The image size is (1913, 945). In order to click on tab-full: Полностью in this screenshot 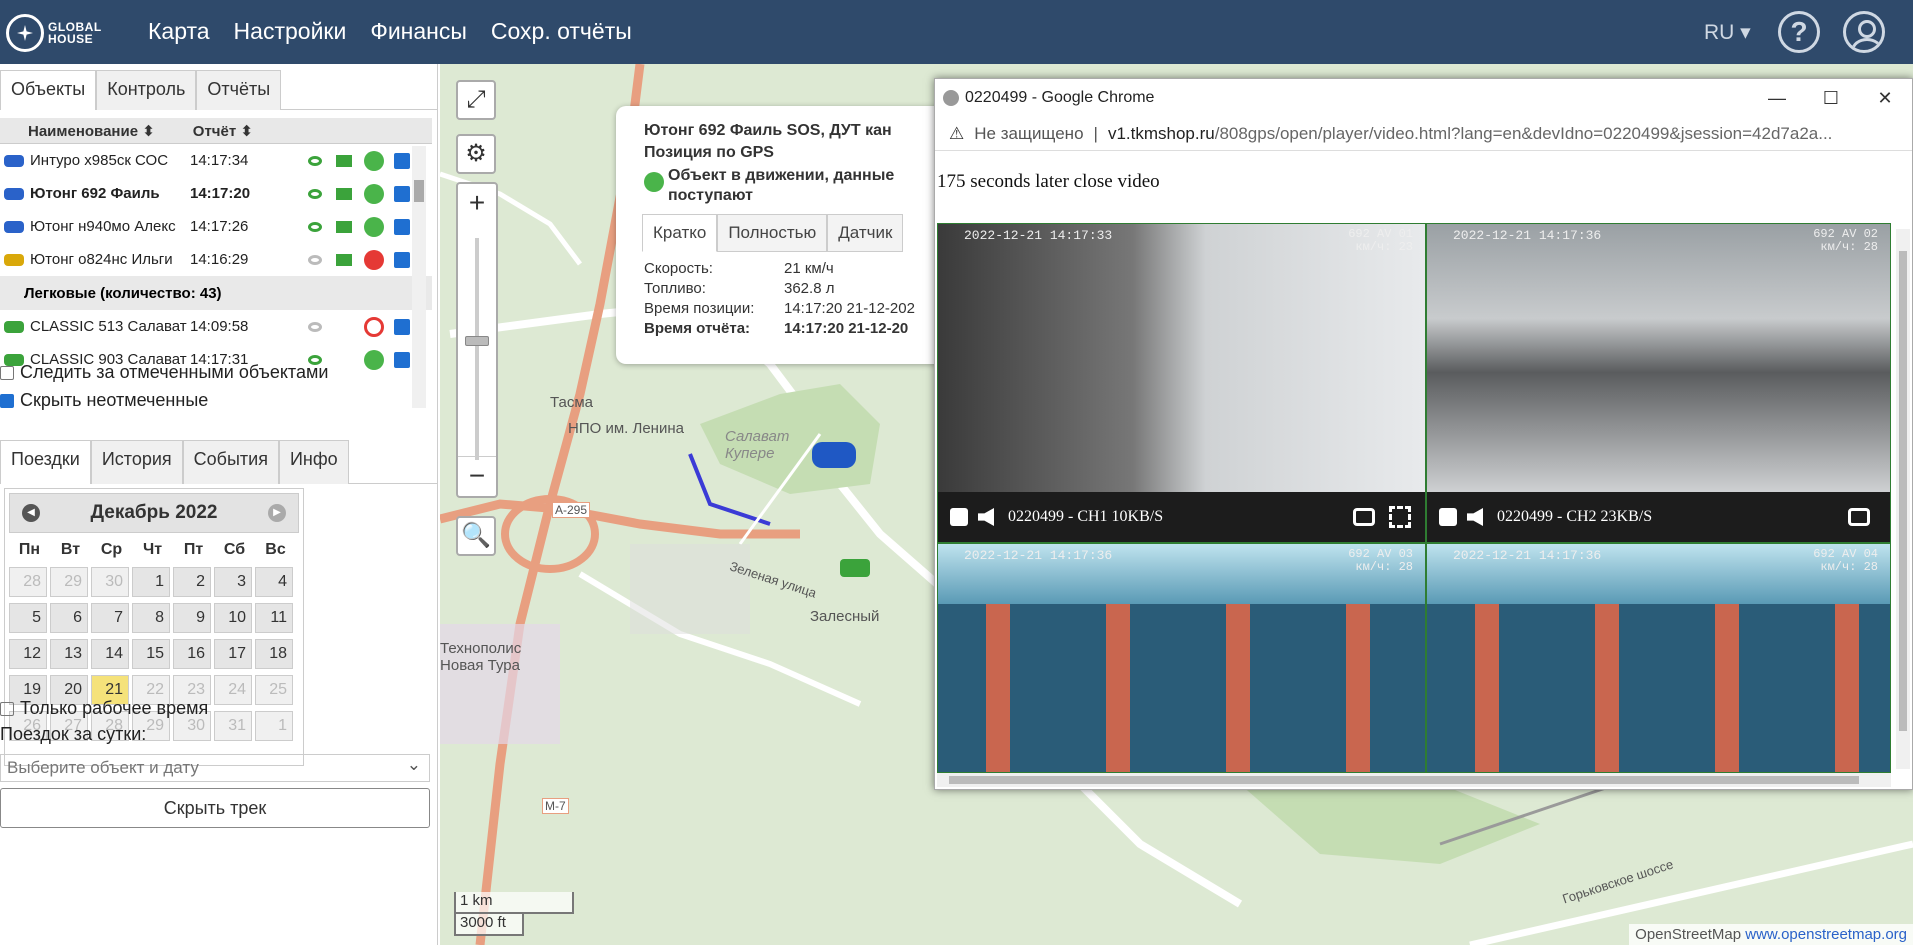, I will do `click(772, 233)`.